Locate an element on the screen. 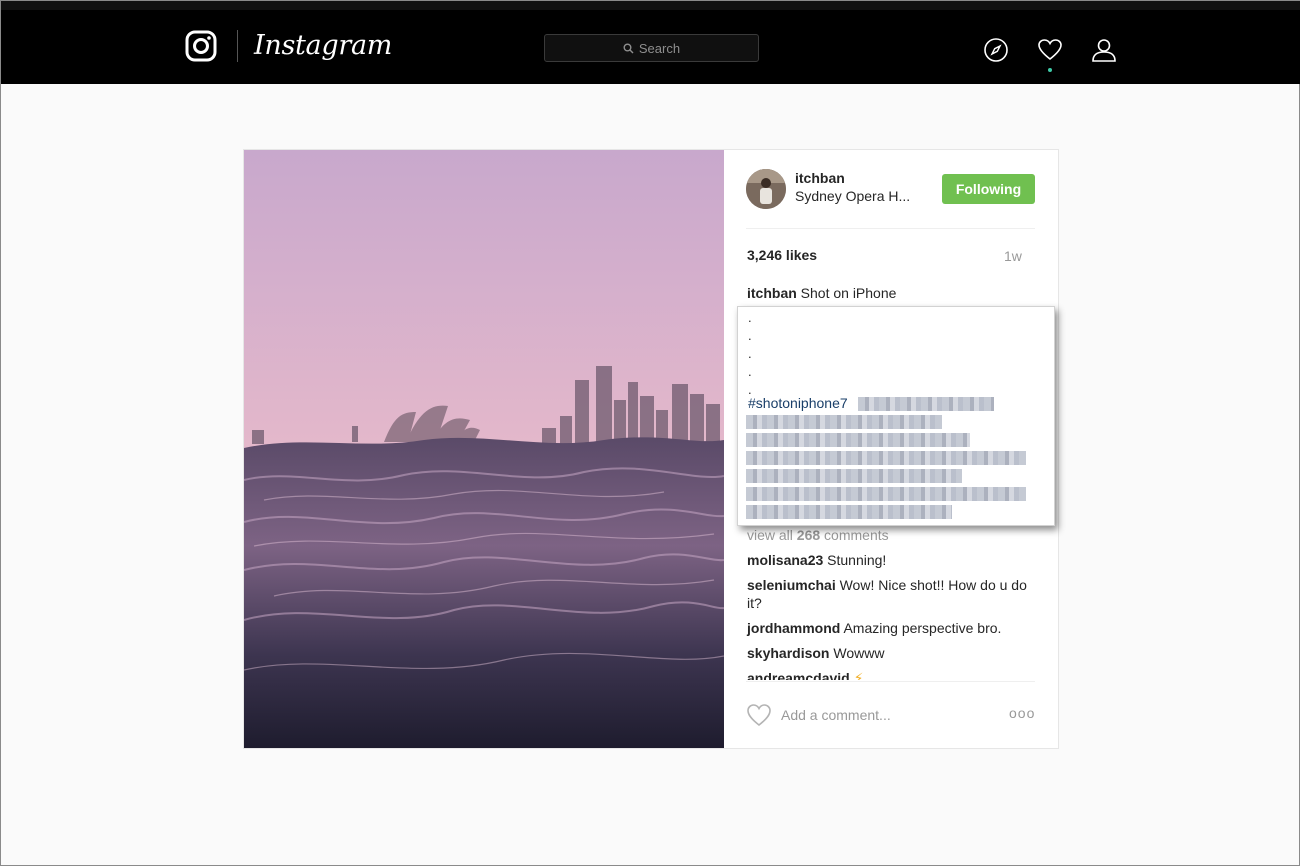 This screenshot has height=866, width=1300. comment-username: skyhardison is located at coordinates (788, 653).